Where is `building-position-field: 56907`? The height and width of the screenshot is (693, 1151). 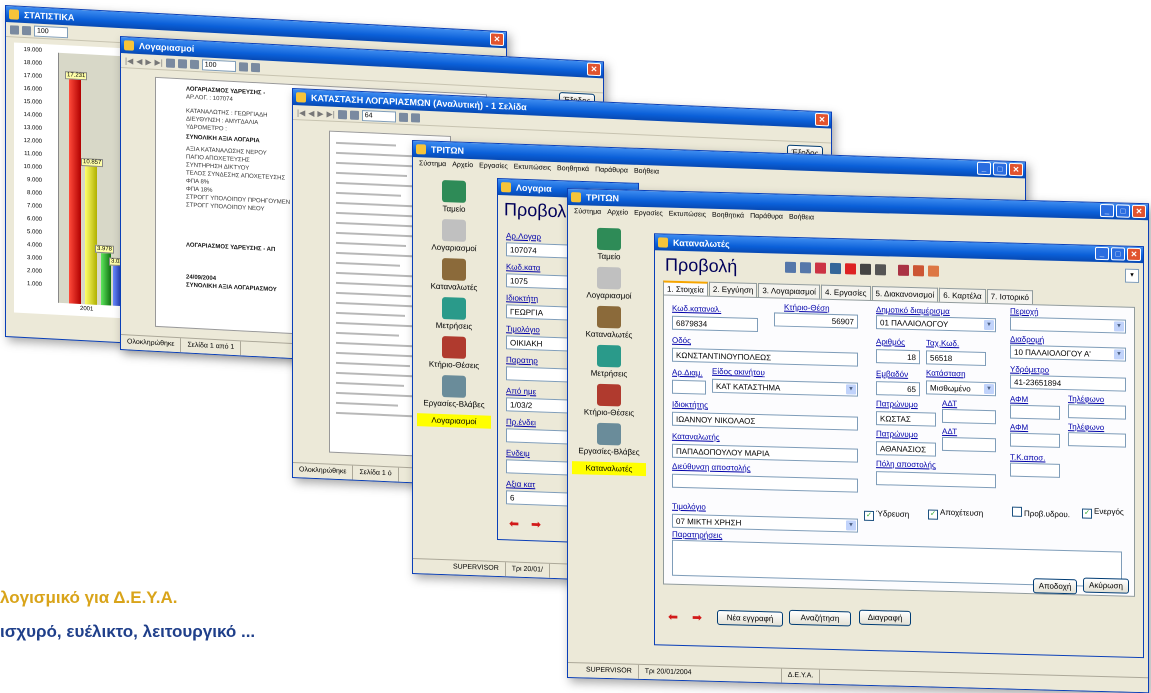 building-position-field: 56907 is located at coordinates (816, 320).